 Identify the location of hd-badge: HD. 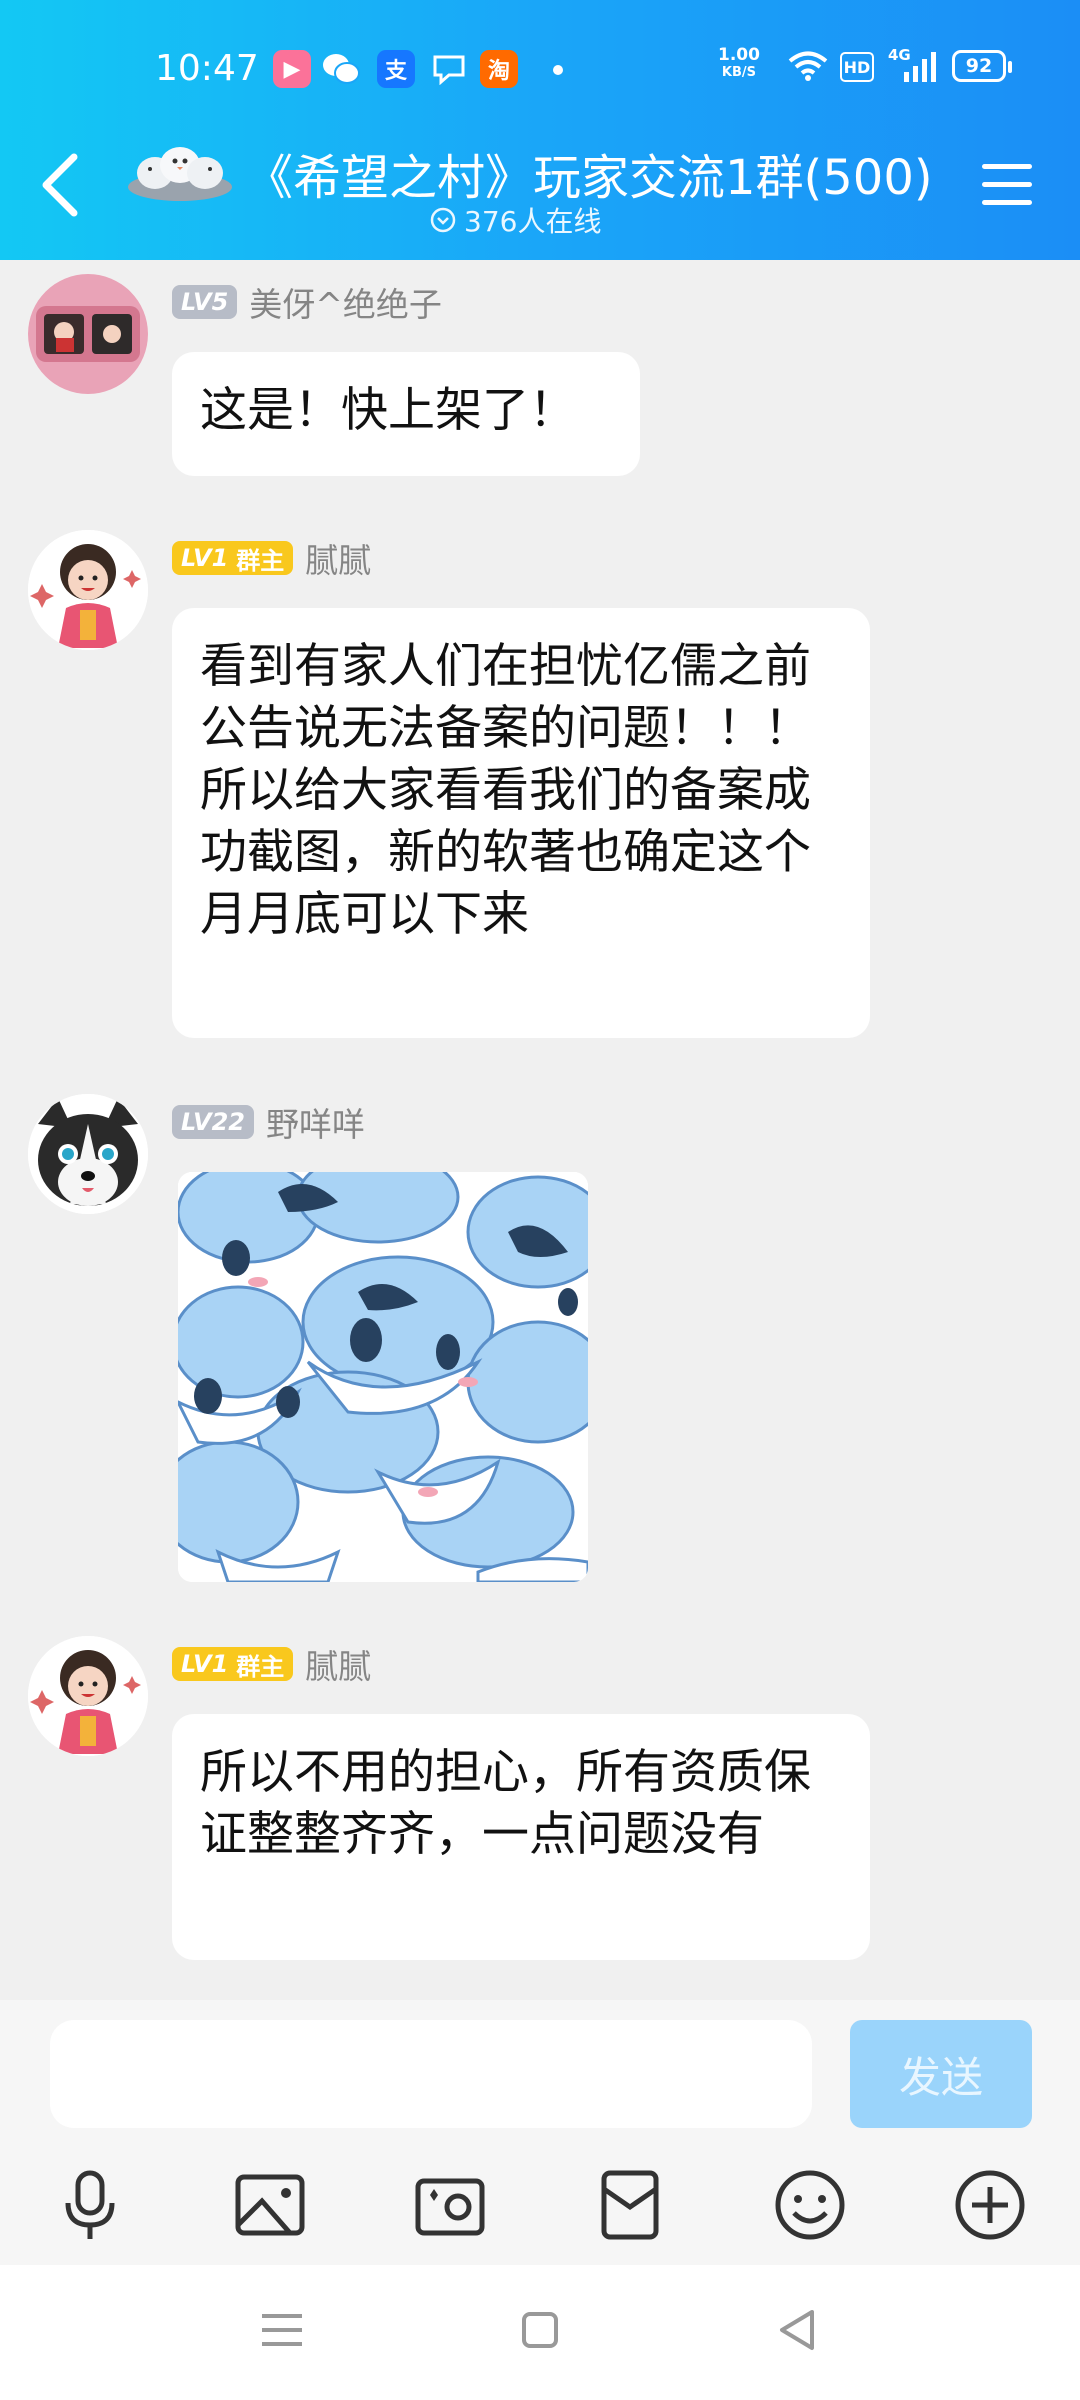
(857, 67).